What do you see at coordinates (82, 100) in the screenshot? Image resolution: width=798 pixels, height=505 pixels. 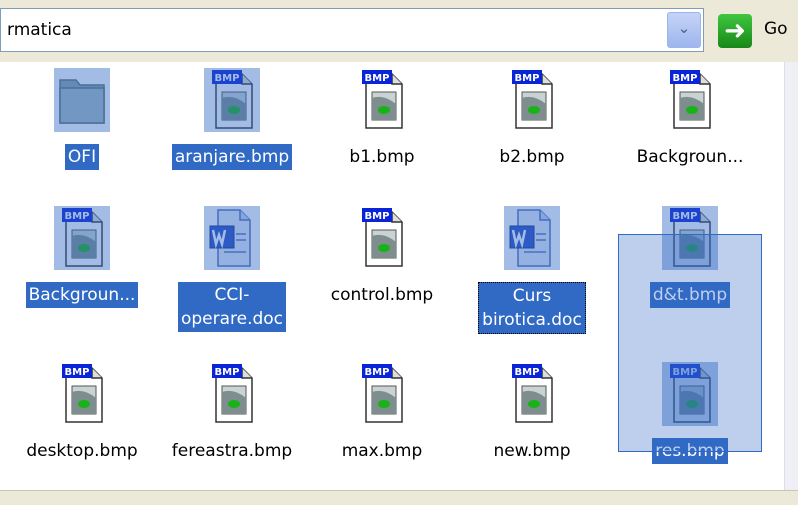 I see `folder-icon` at bounding box center [82, 100].